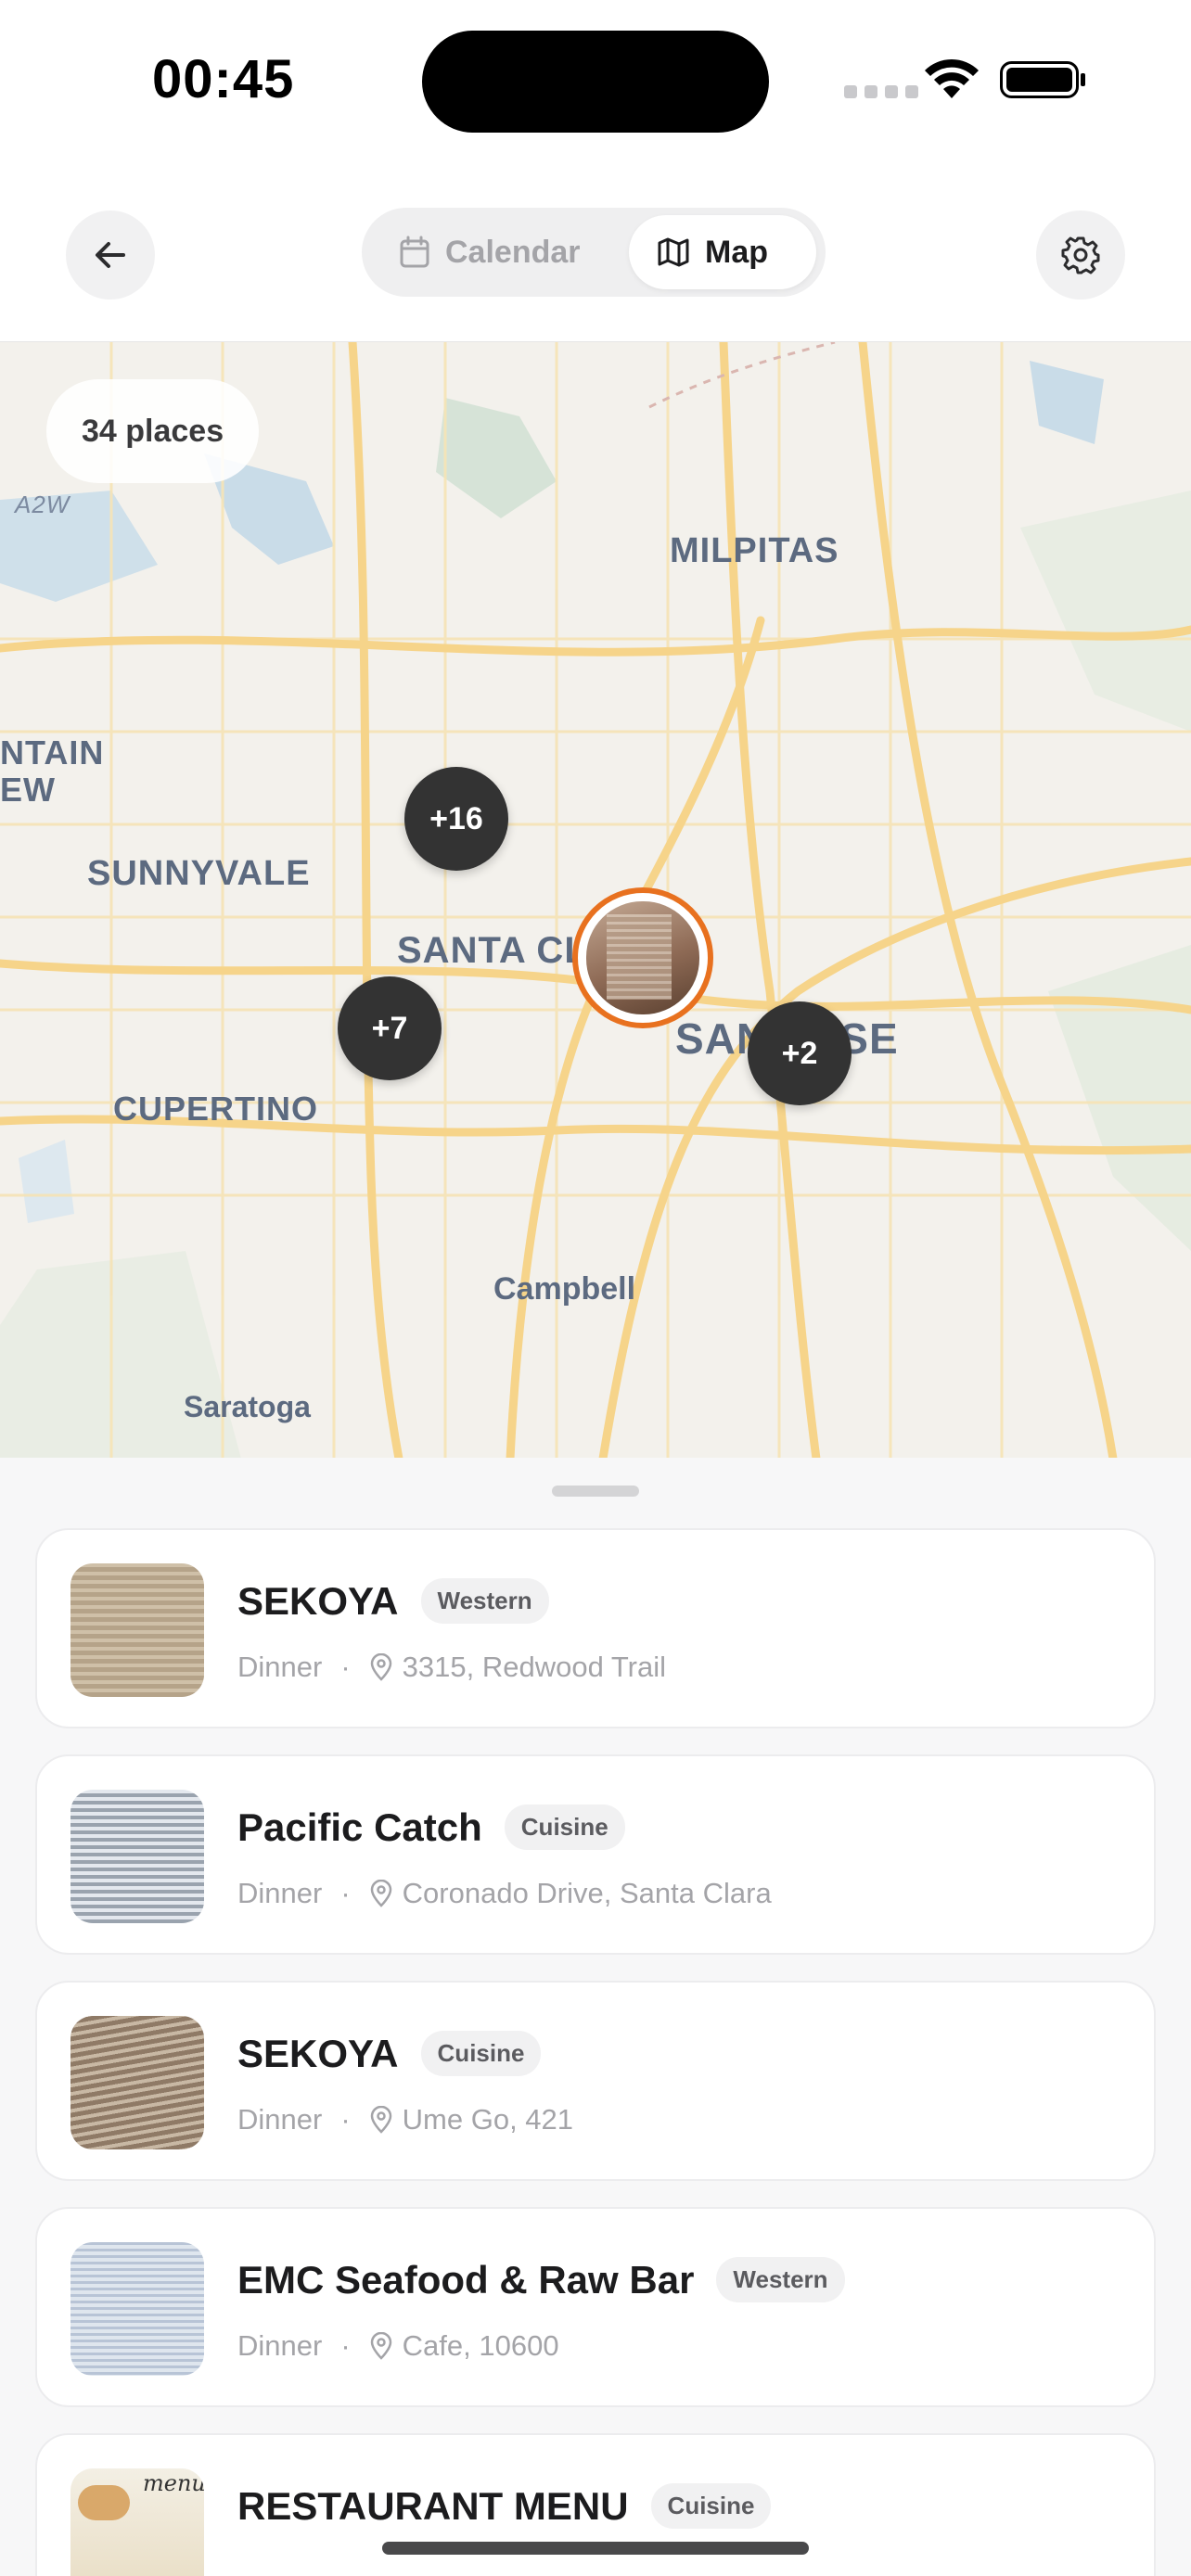 The image size is (1191, 2576). What do you see at coordinates (28, 790) in the screenshot?
I see `map-city-label: EW` at bounding box center [28, 790].